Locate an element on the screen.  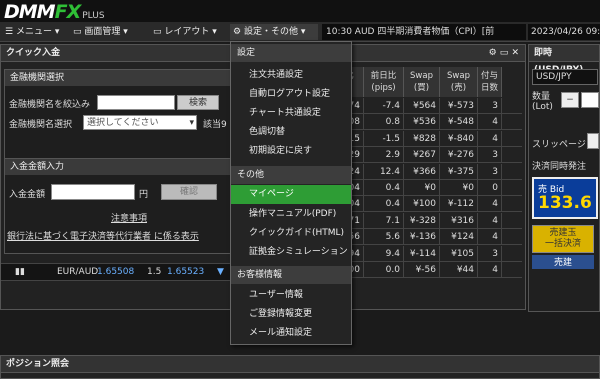
rate-table-cell: ¥828 is located at coordinates (422, 138).